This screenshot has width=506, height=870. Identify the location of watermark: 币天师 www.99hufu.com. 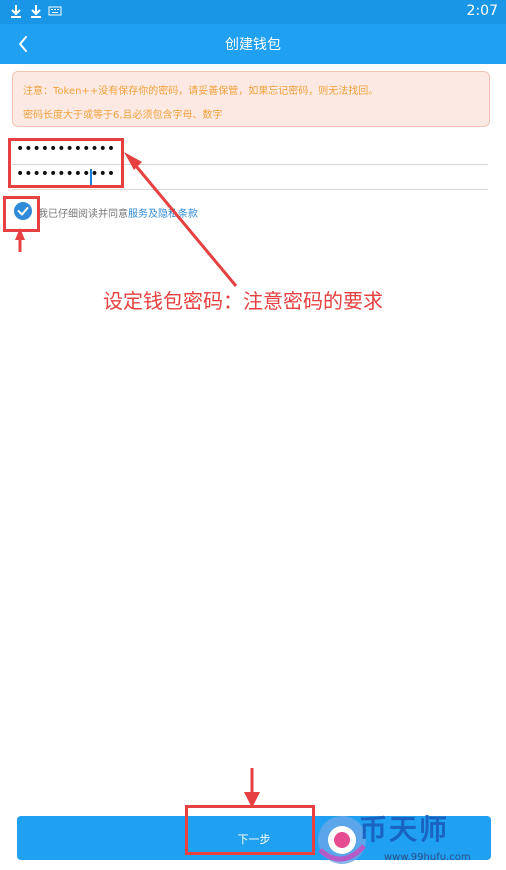
(409, 837).